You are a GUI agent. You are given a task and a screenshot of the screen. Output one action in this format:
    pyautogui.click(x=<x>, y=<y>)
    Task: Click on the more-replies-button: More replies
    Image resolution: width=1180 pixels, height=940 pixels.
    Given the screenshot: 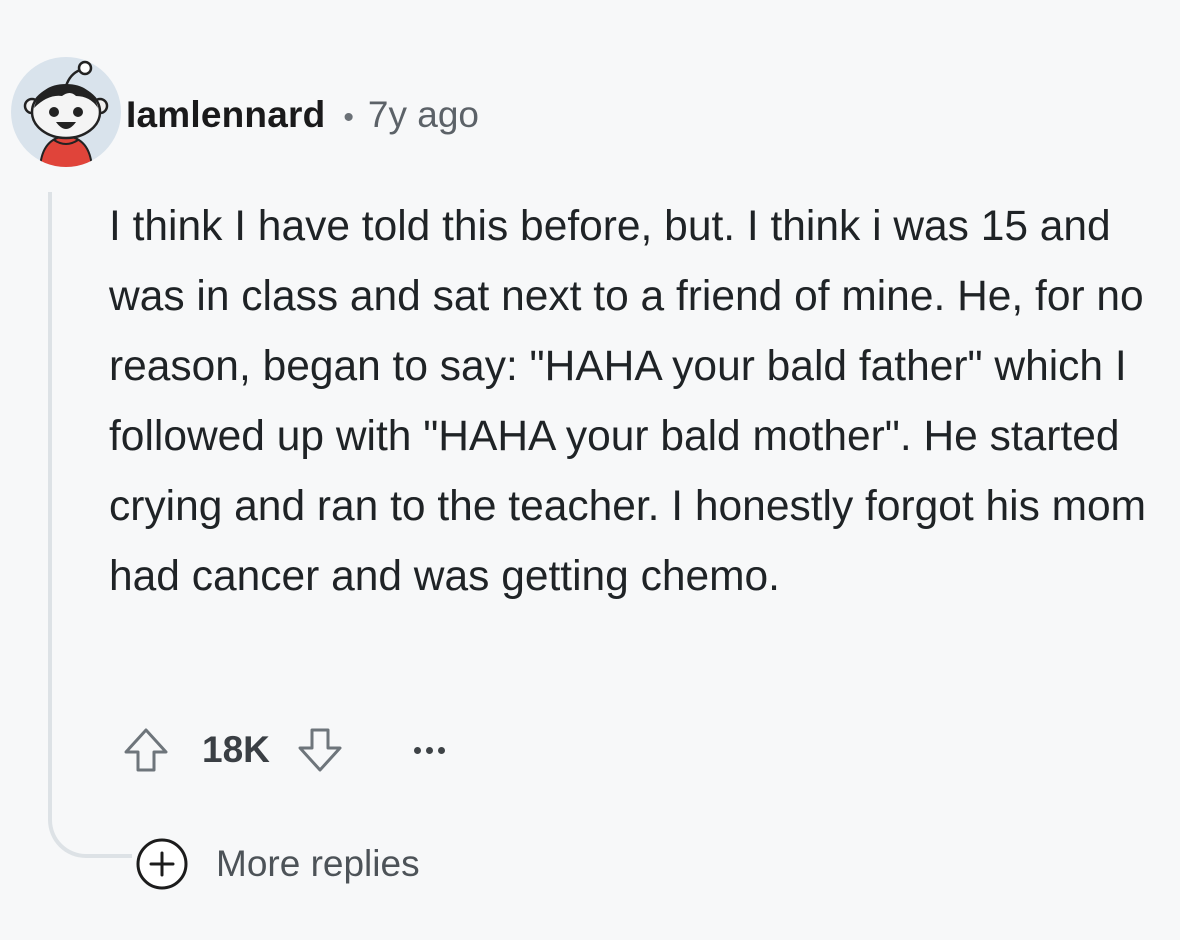 What is the action you would take?
    pyautogui.click(x=277, y=864)
    